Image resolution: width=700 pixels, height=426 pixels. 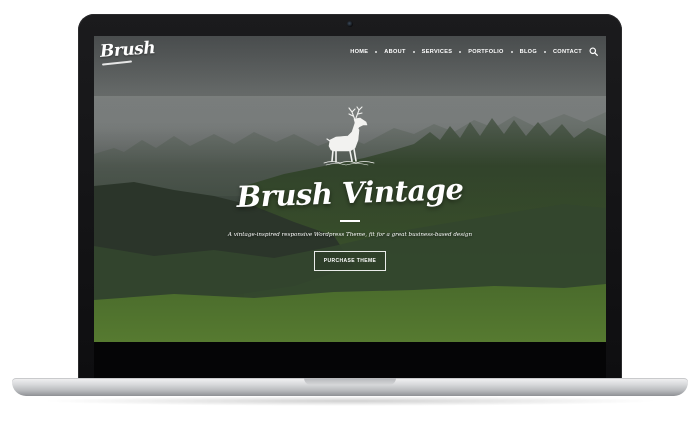 I want to click on nav-item-label: SERVICES, so click(x=437, y=52).